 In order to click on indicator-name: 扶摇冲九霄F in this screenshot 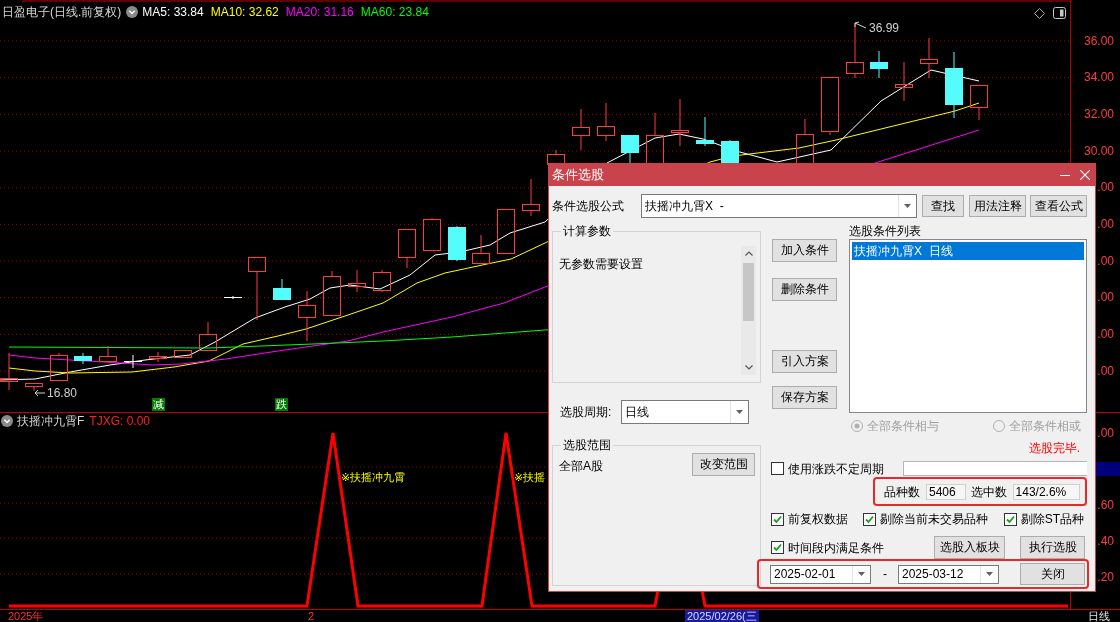, I will do `click(51, 421)`.